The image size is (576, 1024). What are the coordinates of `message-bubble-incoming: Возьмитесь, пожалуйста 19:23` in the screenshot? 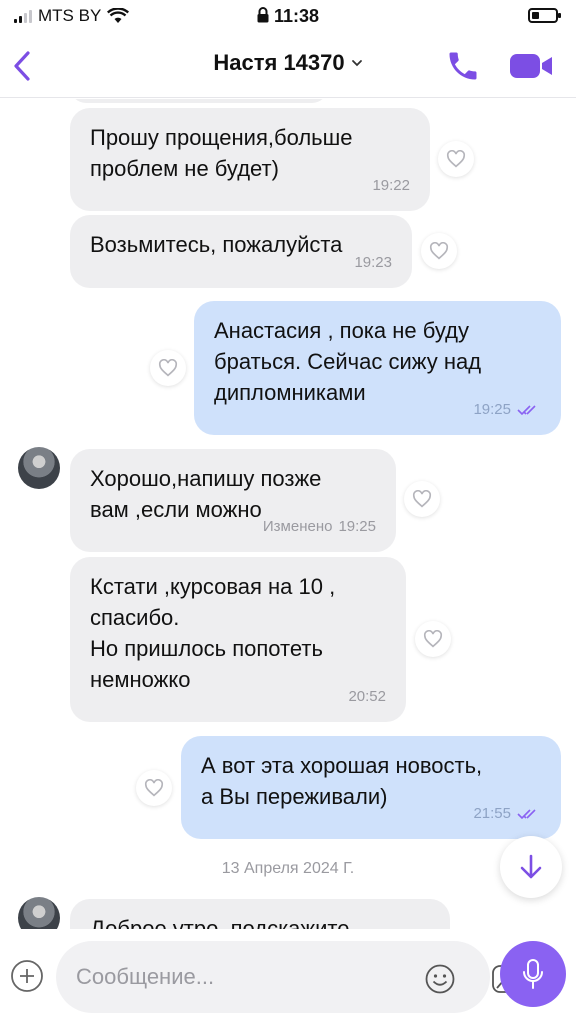 It's located at (241, 251).